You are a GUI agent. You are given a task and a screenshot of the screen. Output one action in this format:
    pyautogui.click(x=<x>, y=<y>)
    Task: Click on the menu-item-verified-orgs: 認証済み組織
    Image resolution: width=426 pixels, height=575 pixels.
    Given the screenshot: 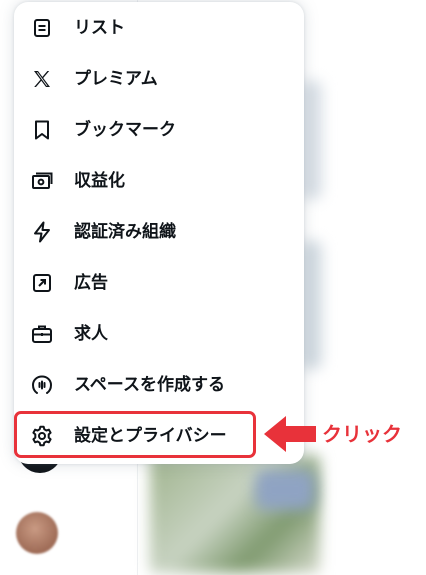 What is the action you would take?
    pyautogui.click(x=159, y=232)
    